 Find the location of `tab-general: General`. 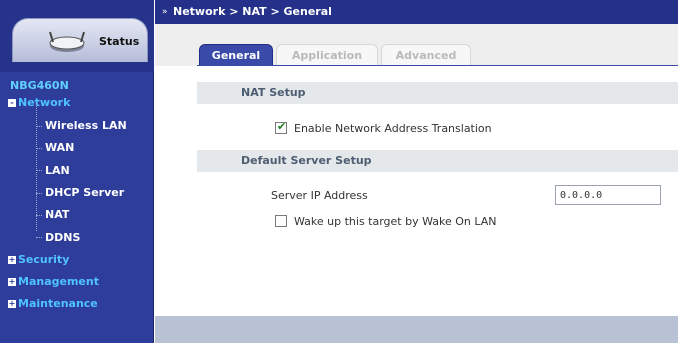

tab-general: General is located at coordinates (236, 55).